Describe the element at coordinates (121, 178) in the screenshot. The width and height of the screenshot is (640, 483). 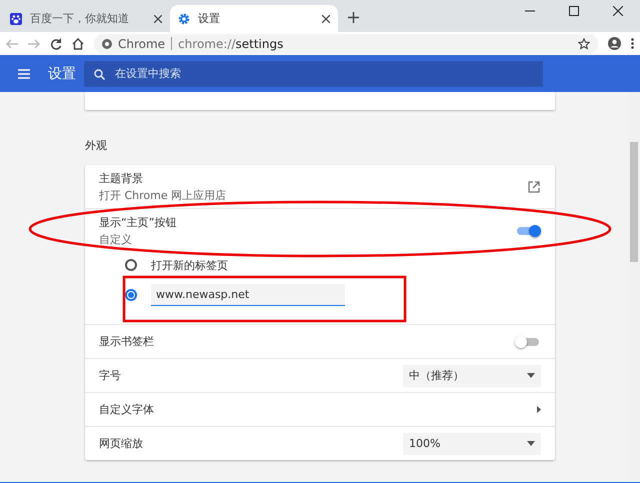
I see `row-title: 主题背景` at that location.